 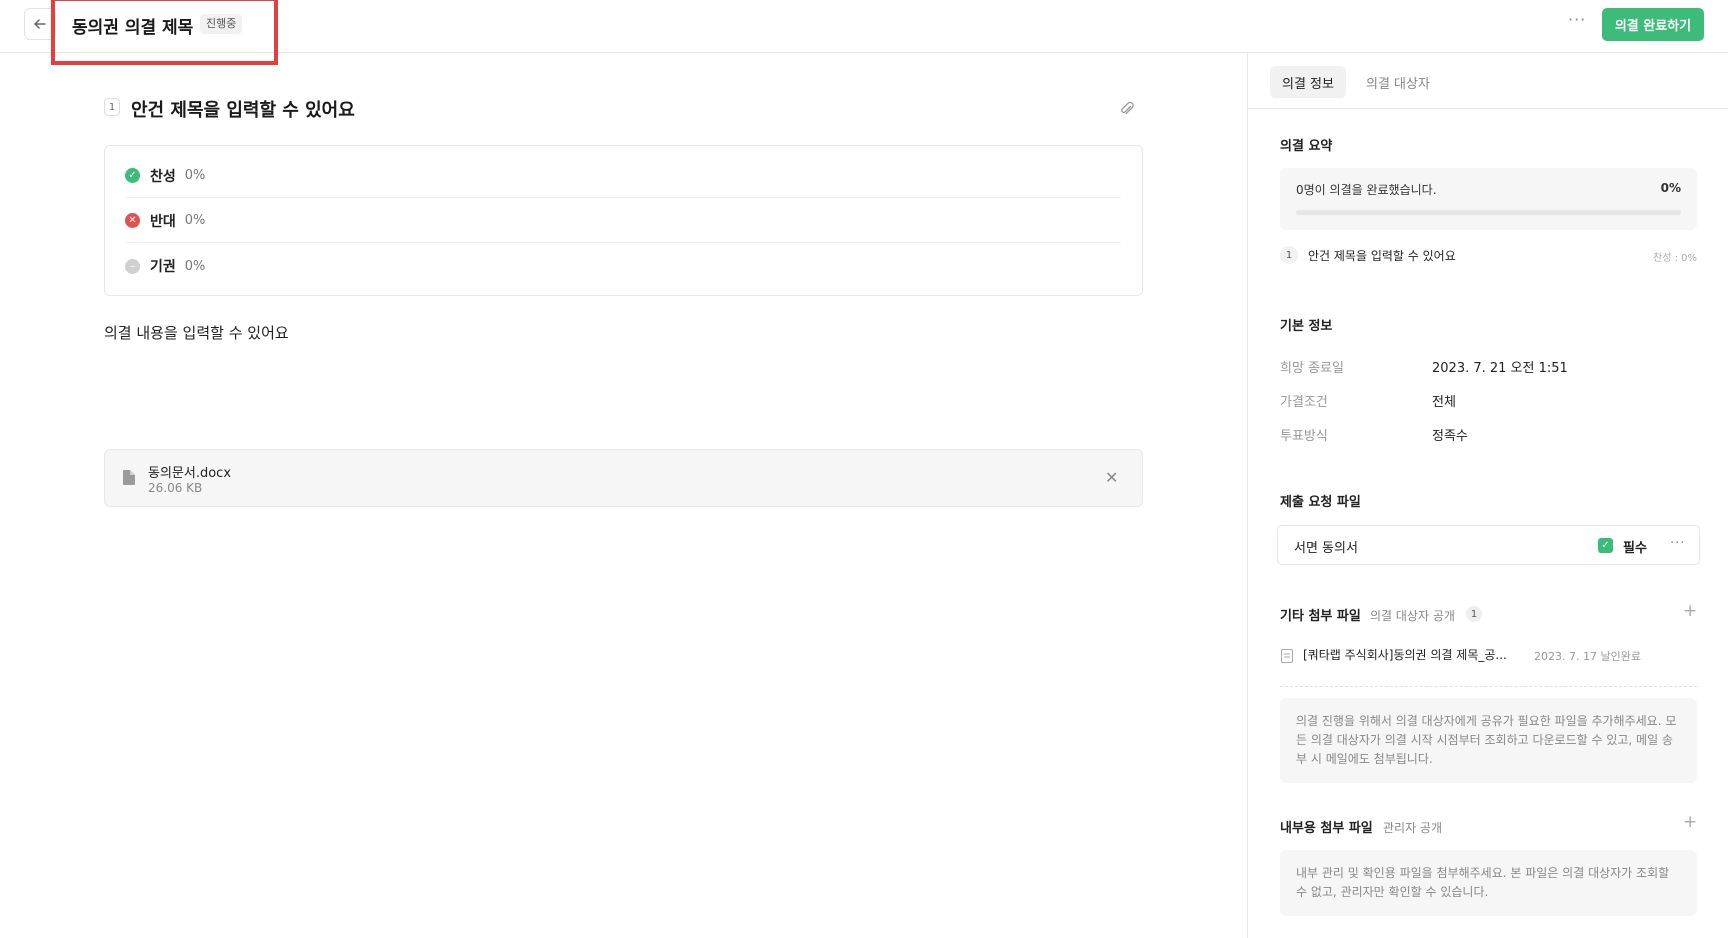 What do you see at coordinates (175, 488) in the screenshot?
I see `attachment-size: 26.06 KB` at bounding box center [175, 488].